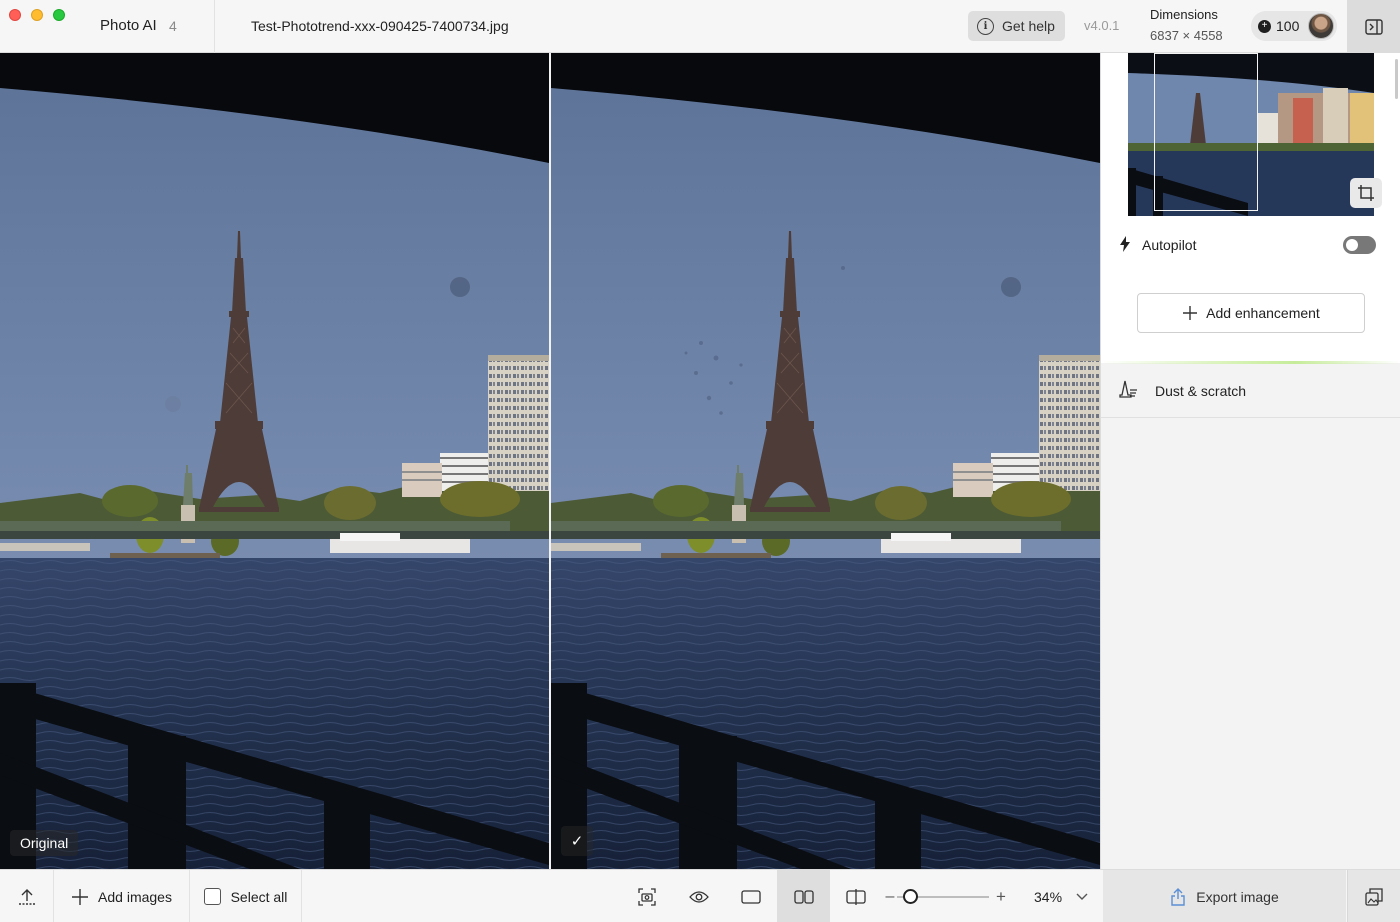 Image resolution: width=1400 pixels, height=922 pixels. Describe the element at coordinates (301, 896) in the screenshot. I see `toolbar-divider` at that location.